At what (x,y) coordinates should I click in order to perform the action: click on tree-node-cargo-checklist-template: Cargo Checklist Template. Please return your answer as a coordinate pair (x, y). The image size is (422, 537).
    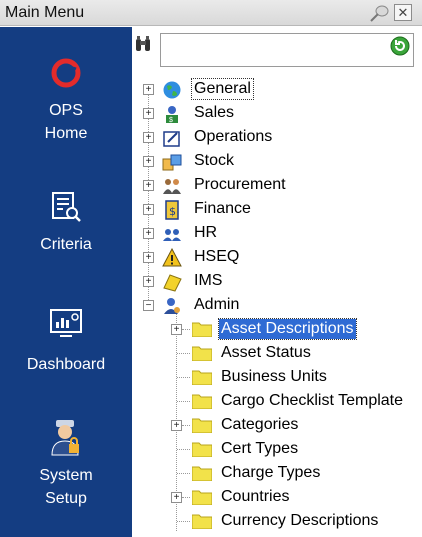
    Looking at the image, I should click on (277, 403).